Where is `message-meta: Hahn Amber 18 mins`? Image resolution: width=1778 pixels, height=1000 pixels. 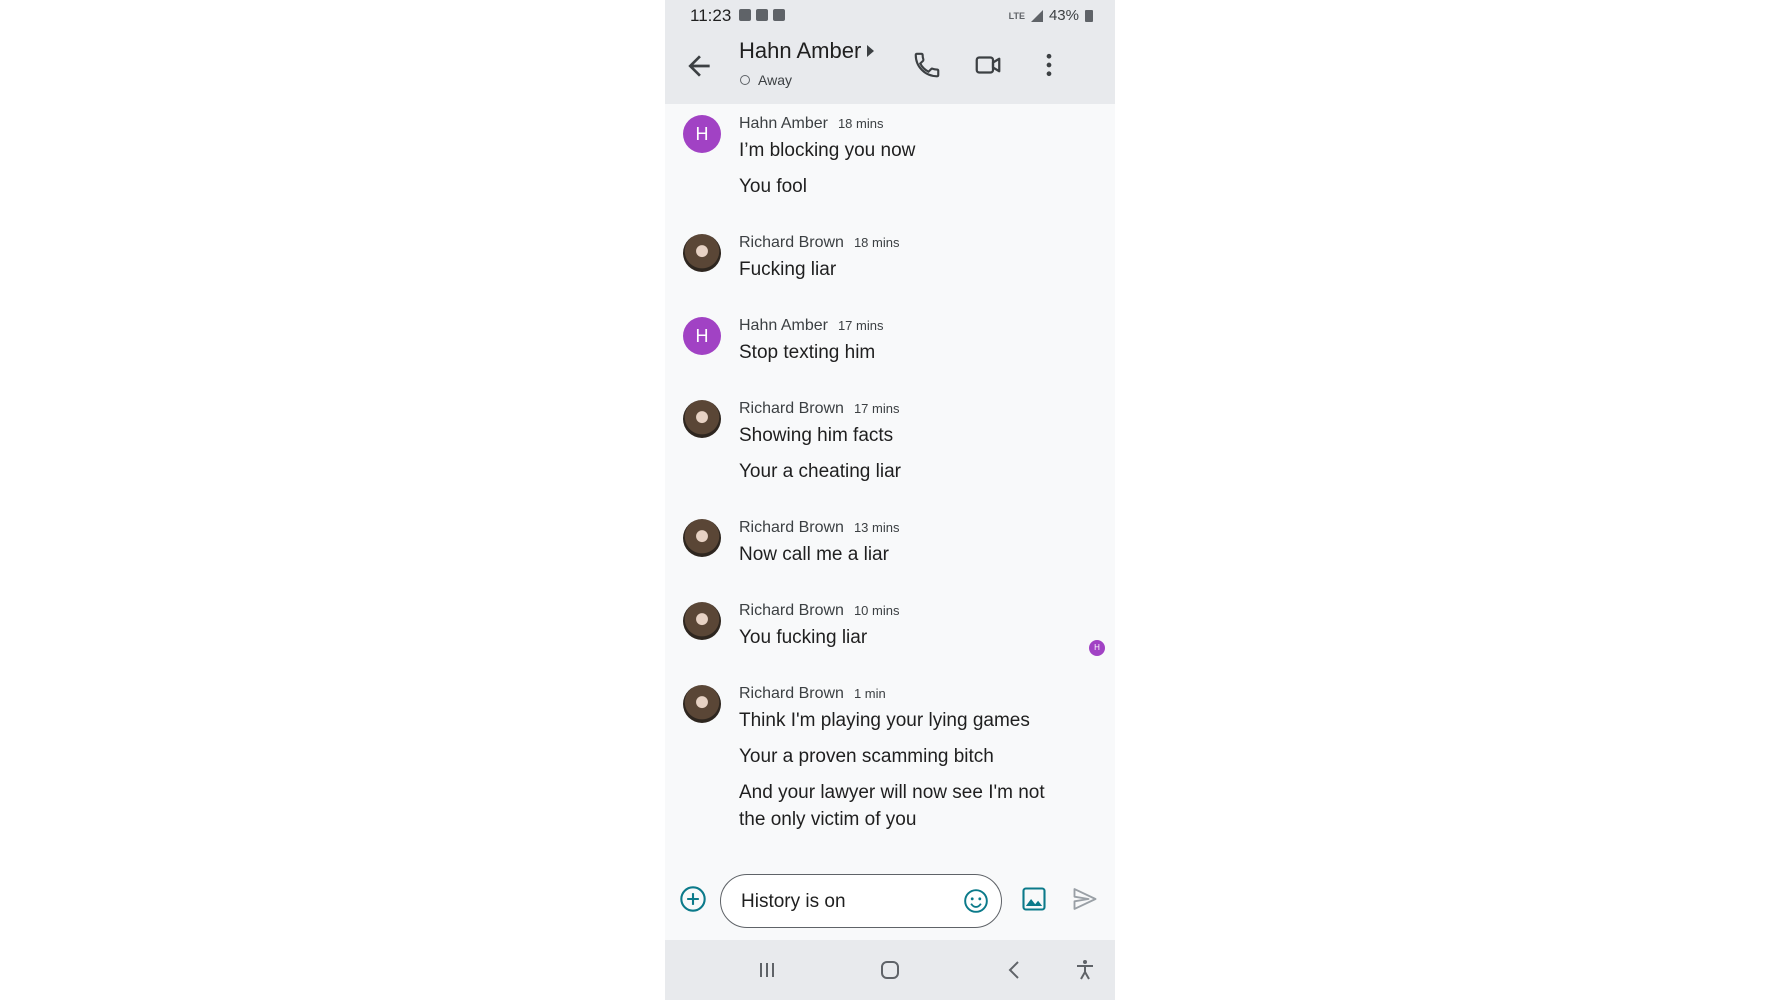 message-meta: Hahn Amber 18 mins is located at coordinates (811, 124).